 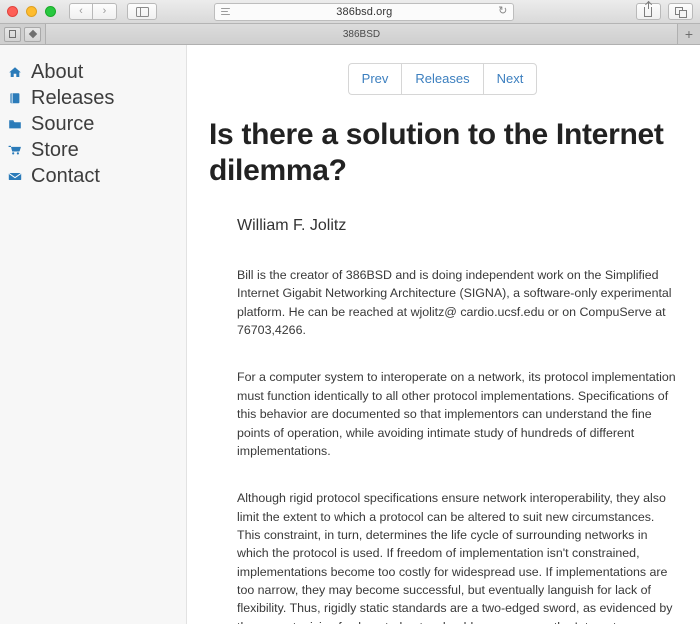 I want to click on pager-button-group: Prev Releases Next, so click(x=442, y=79).